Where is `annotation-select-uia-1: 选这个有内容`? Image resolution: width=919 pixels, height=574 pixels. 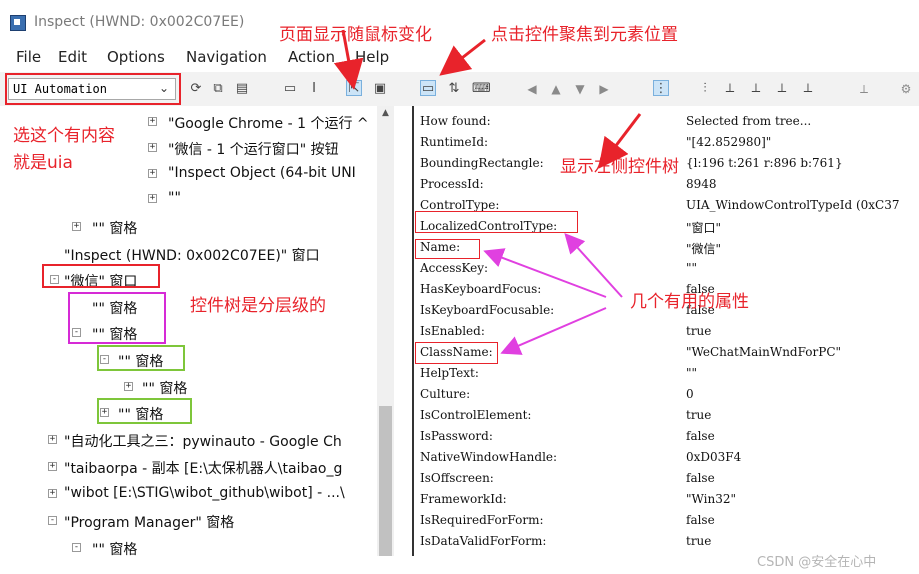
annotation-select-uia-1: 选这个有内容 is located at coordinates (64, 136).